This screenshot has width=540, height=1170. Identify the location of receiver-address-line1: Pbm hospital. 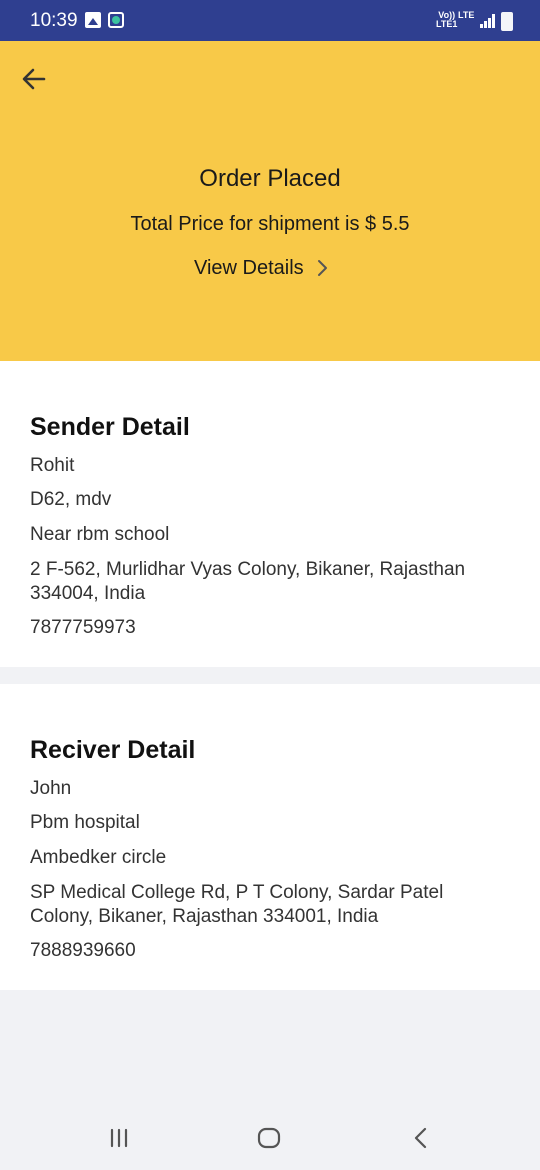
(85, 822).